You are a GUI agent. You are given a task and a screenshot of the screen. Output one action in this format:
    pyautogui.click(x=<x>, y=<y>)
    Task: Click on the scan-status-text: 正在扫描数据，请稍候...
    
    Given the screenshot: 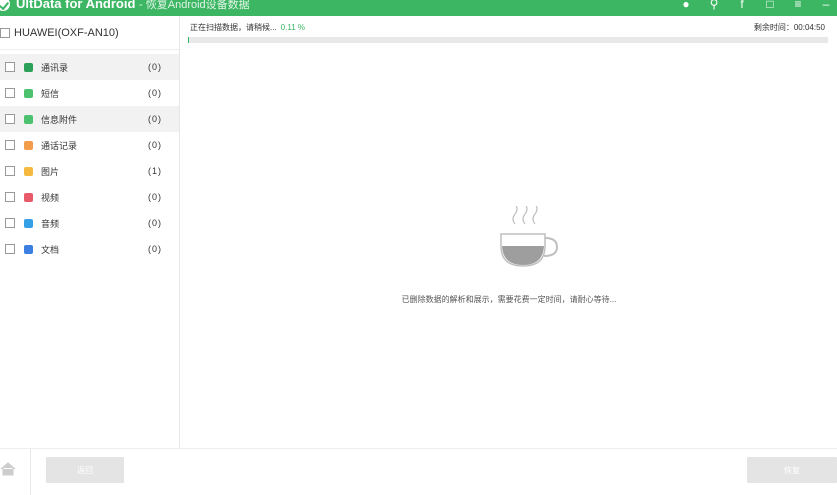 What is the action you would take?
    pyautogui.click(x=233, y=27)
    